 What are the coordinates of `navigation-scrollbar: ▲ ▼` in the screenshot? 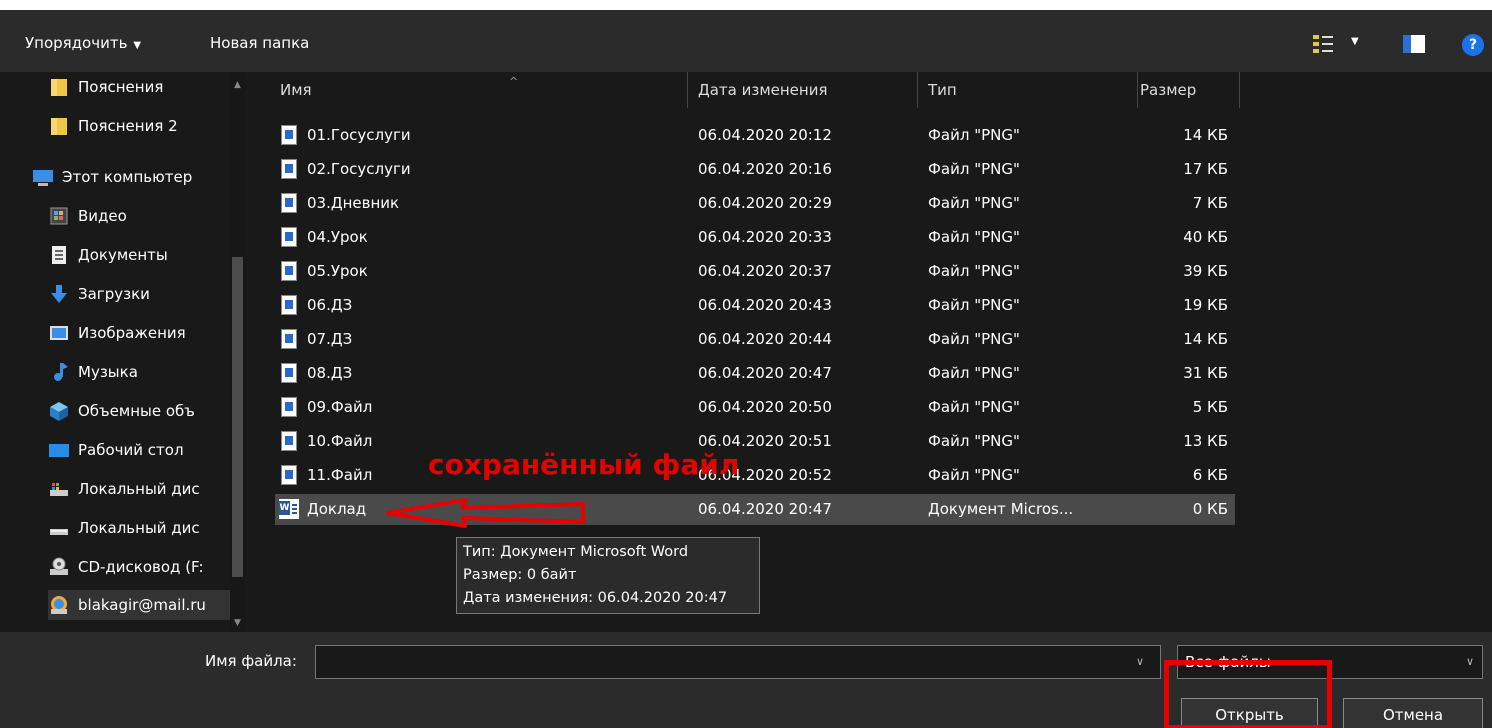 It's located at (237, 352).